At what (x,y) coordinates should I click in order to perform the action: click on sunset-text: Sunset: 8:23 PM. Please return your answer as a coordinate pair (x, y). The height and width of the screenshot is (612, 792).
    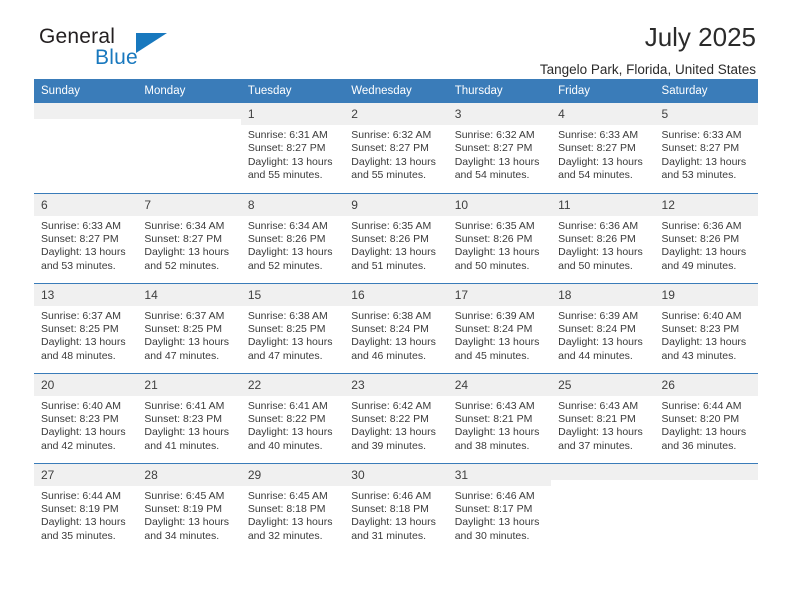
    Looking at the image, I should click on (700, 328).